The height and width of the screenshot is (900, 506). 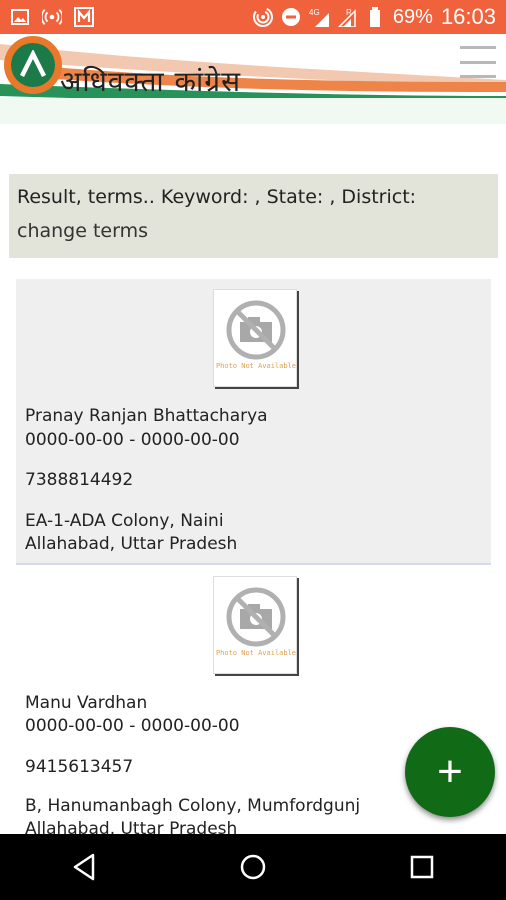 I want to click on plus-icon: +, so click(x=450, y=771).